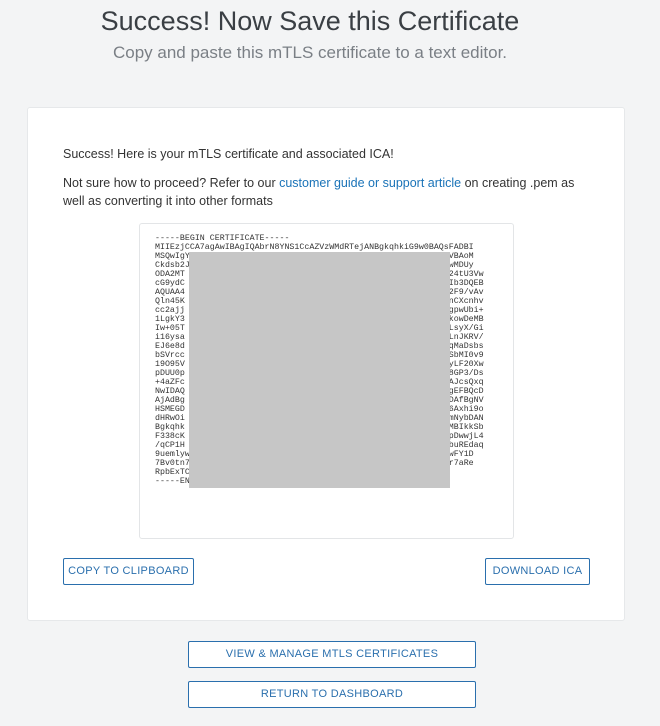 Image resolution: width=660 pixels, height=726 pixels. What do you see at coordinates (332, 654) in the screenshot?
I see `view-manage-certificates-button: VIEW & MANAGE MTLS CERTIFICATES` at bounding box center [332, 654].